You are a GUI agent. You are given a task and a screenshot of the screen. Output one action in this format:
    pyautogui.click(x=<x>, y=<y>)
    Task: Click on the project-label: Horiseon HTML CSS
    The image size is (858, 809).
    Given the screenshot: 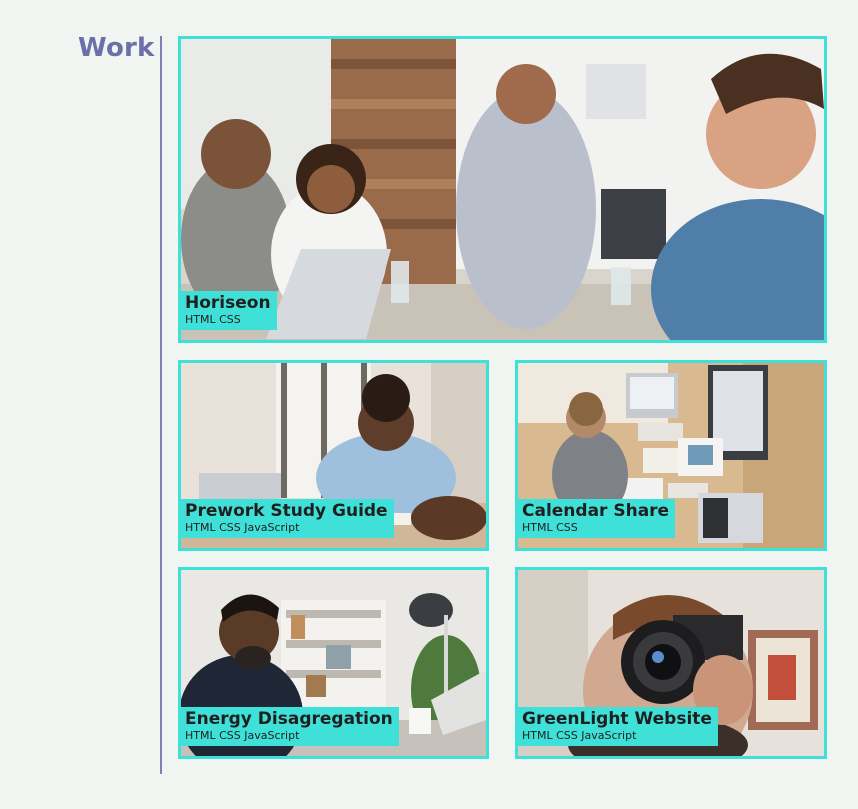 What is the action you would take?
    pyautogui.click(x=229, y=310)
    